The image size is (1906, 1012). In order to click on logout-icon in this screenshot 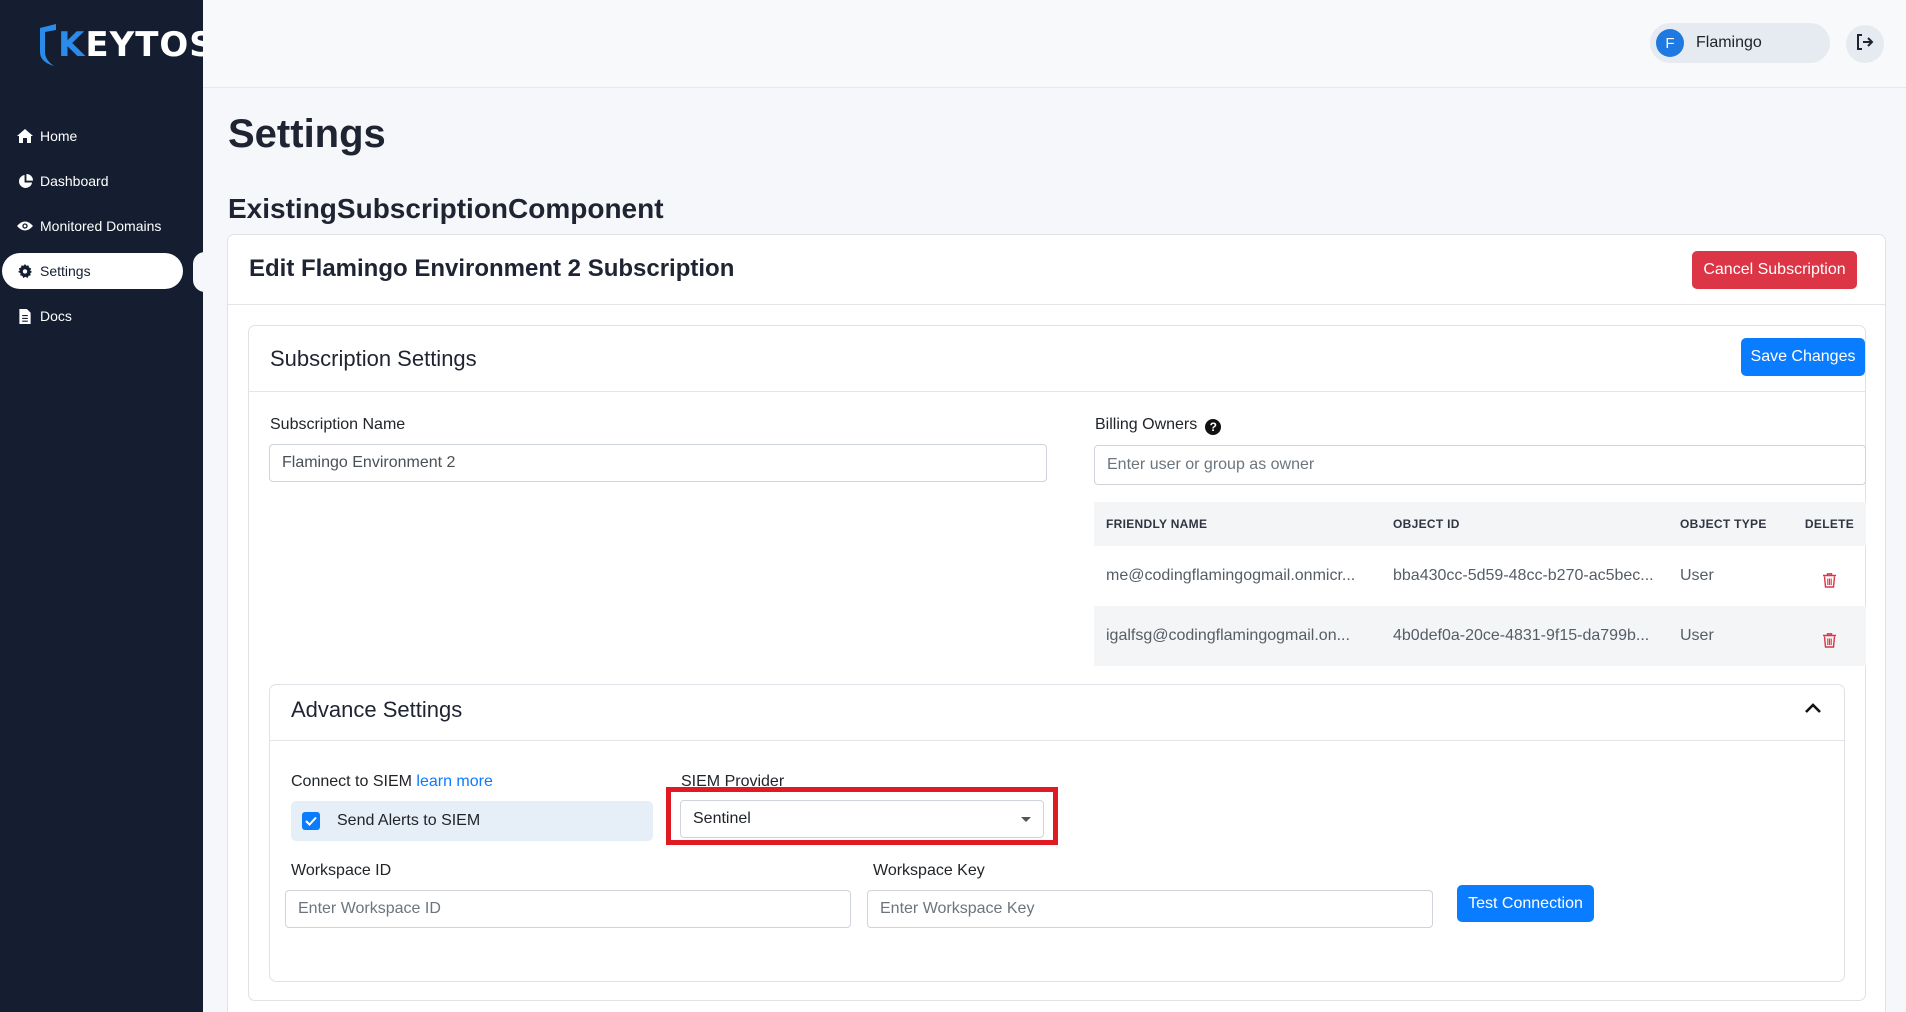, I will do `click(1865, 44)`.